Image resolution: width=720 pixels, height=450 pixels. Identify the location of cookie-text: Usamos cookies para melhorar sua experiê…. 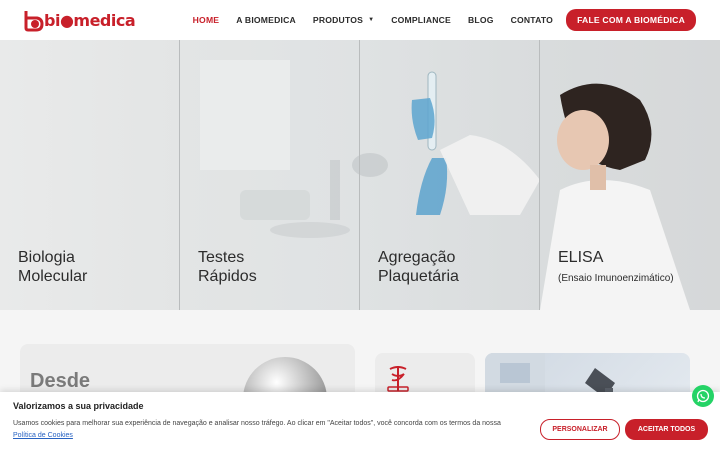
(263, 430).